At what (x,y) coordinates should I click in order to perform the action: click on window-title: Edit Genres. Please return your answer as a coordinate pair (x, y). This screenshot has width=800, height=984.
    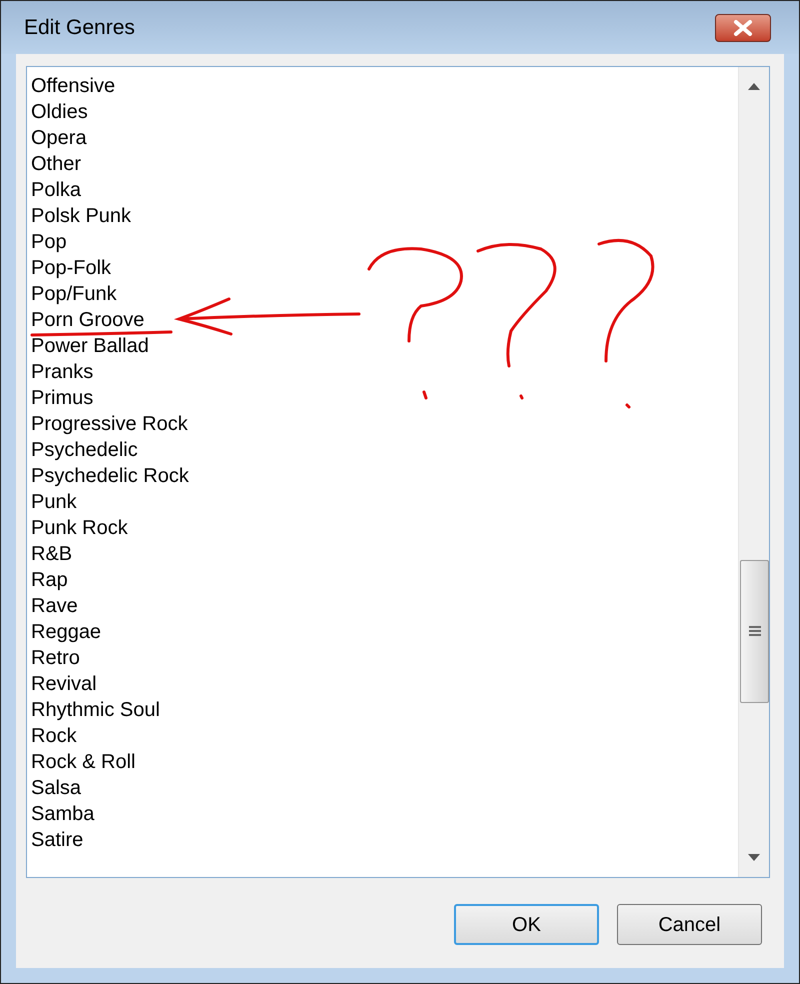
    Looking at the image, I should click on (79, 27).